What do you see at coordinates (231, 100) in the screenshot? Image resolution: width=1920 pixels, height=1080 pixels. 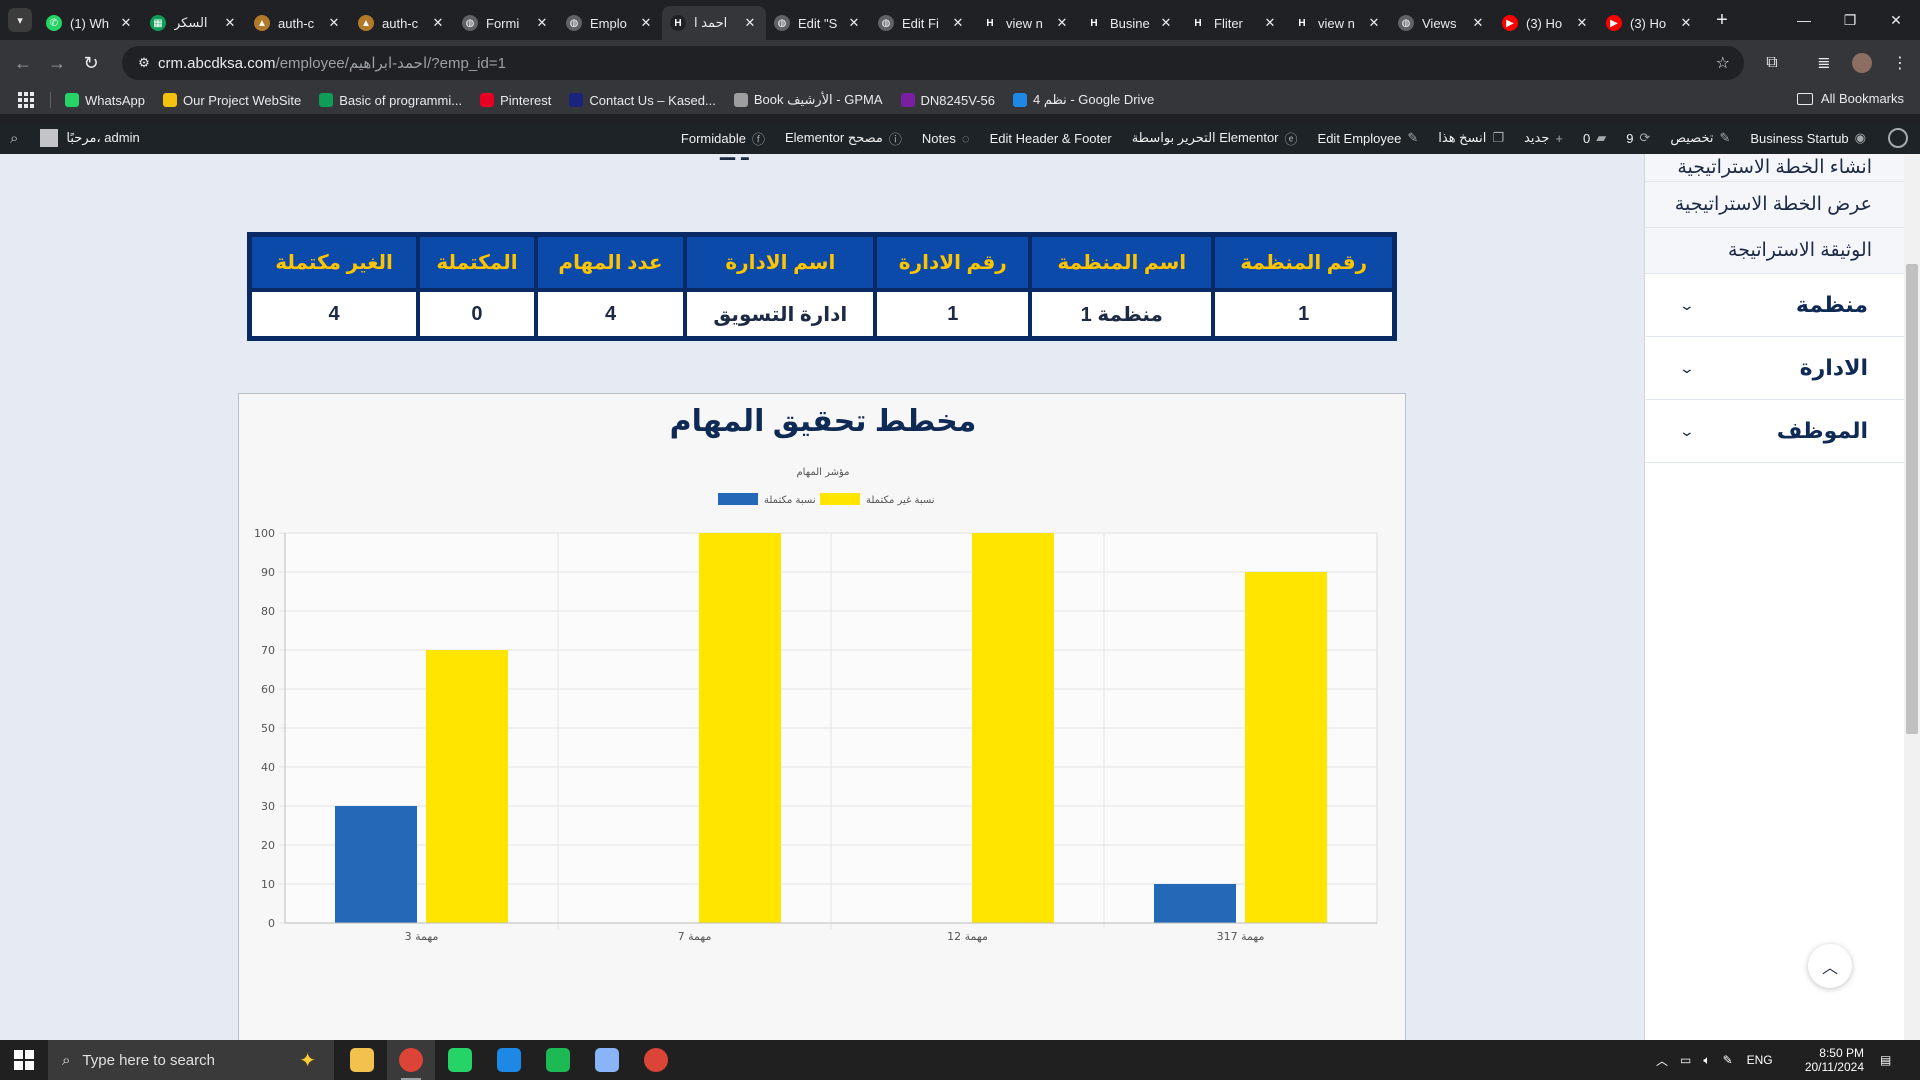 I see `bookmark-item: Our Project WebSite` at bounding box center [231, 100].